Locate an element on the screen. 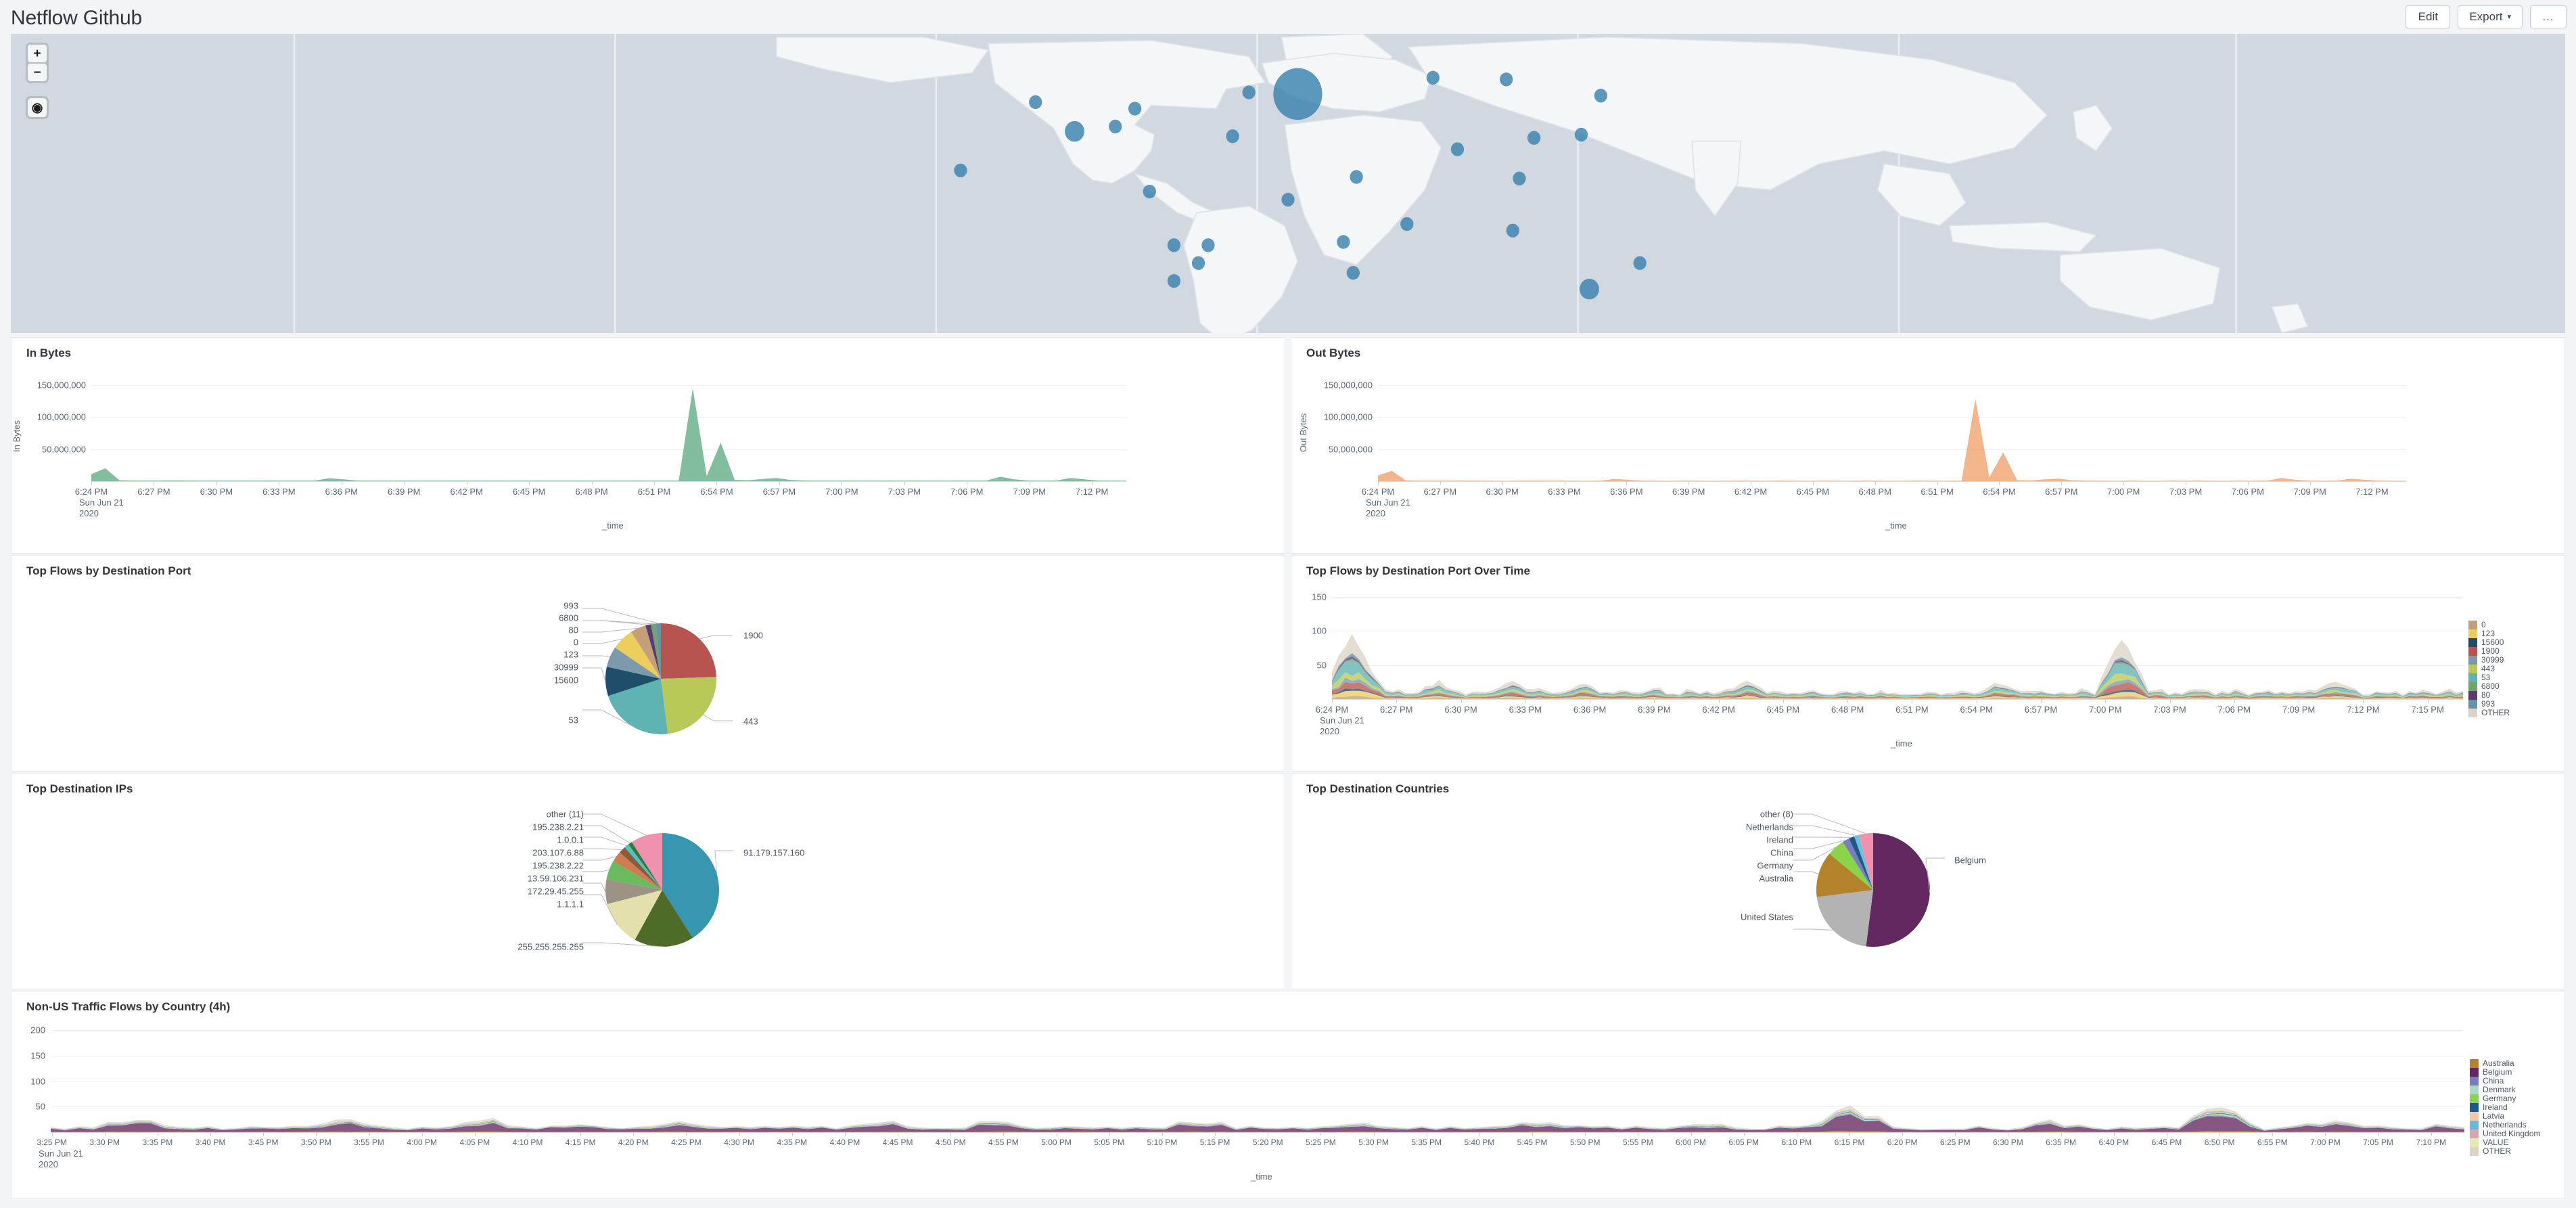 The image size is (2576, 1208). zoom-in-icon: + is located at coordinates (37, 53).